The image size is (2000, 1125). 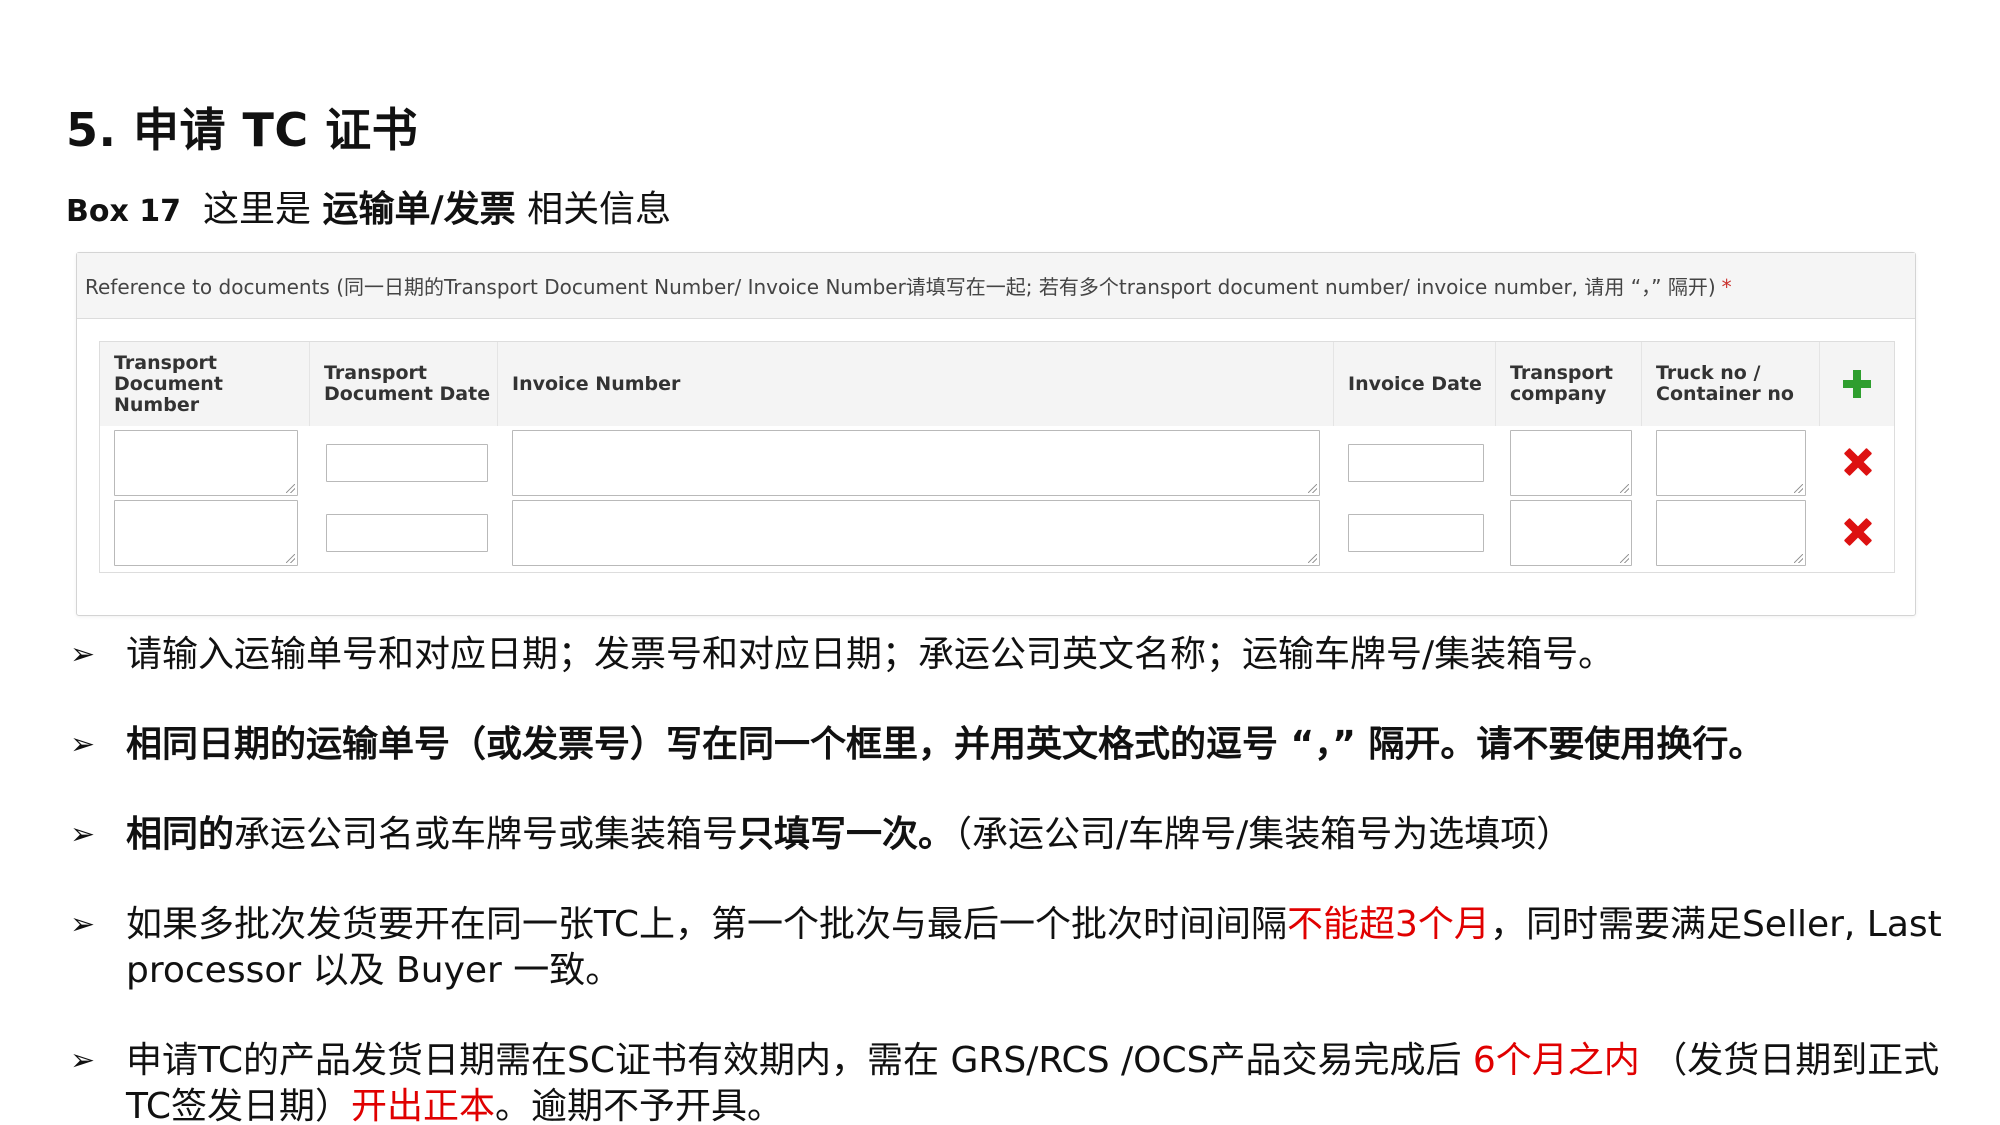 I want to click on plus-icon, so click(x=1857, y=384).